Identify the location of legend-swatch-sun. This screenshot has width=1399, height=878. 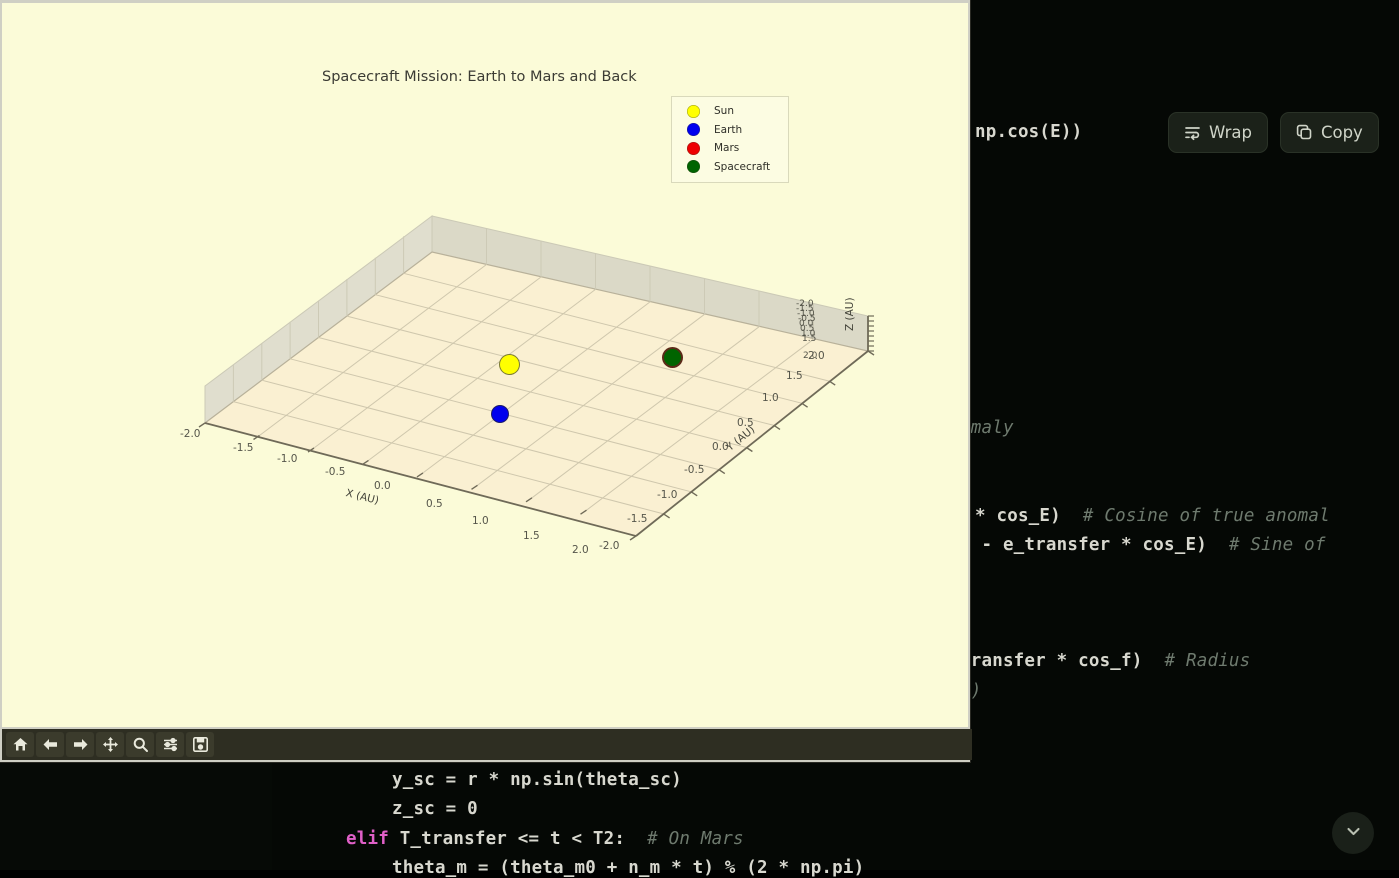
(693, 111).